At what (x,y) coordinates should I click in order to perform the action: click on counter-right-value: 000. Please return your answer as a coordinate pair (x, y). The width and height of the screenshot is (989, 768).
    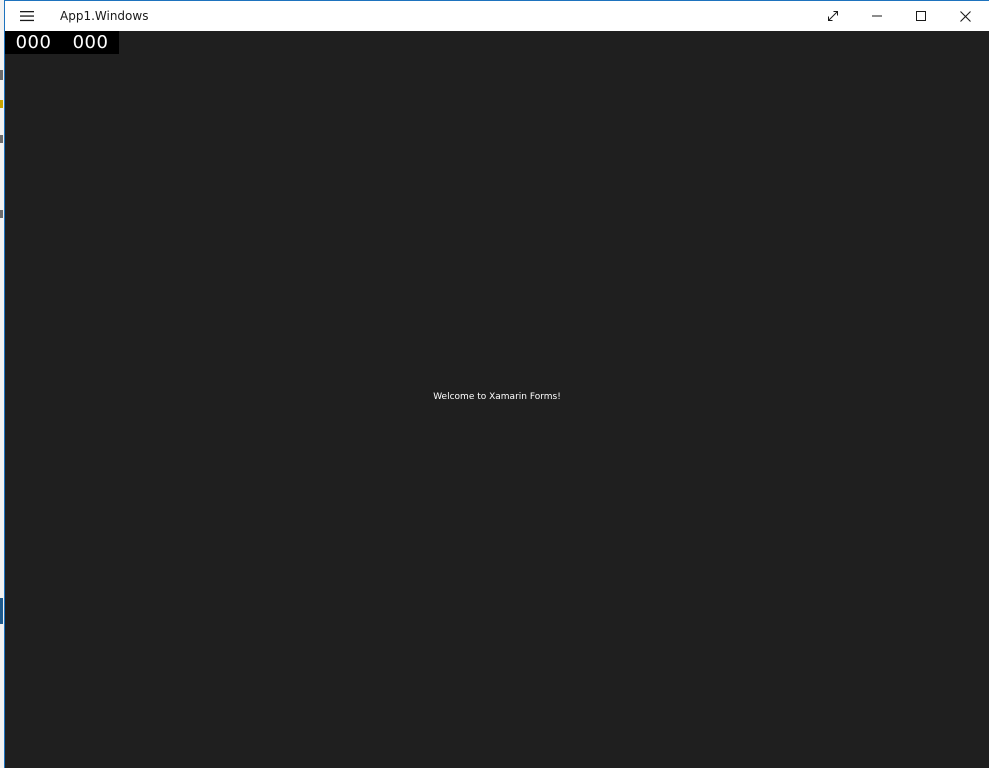
    Looking at the image, I should click on (90, 42).